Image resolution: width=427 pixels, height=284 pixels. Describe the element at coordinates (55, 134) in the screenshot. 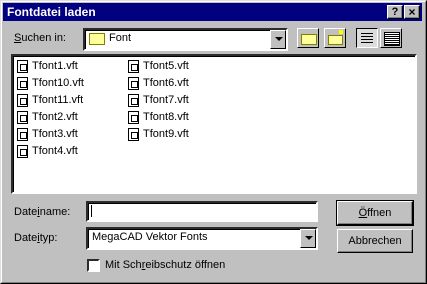

I see `file-name: Tfont3.vft` at that location.